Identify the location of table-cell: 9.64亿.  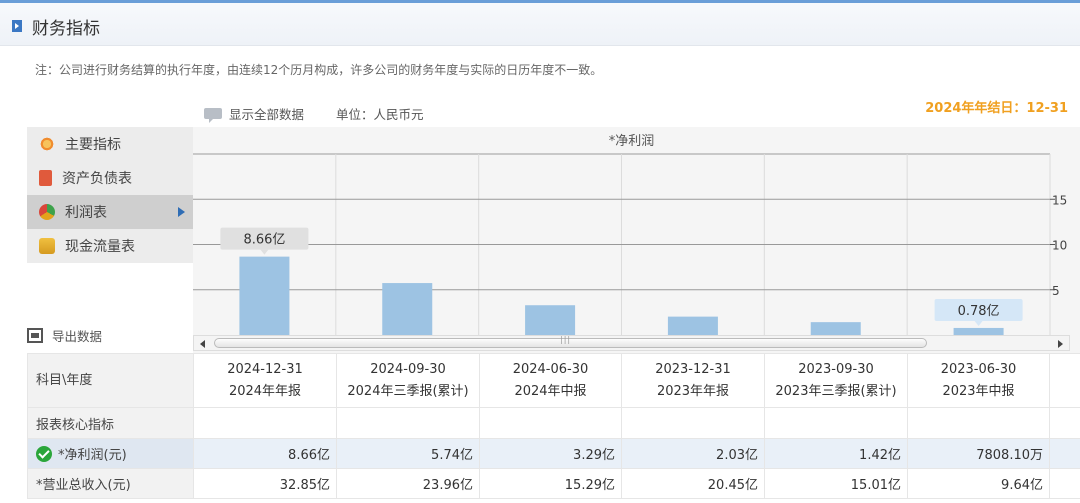
(978, 483).